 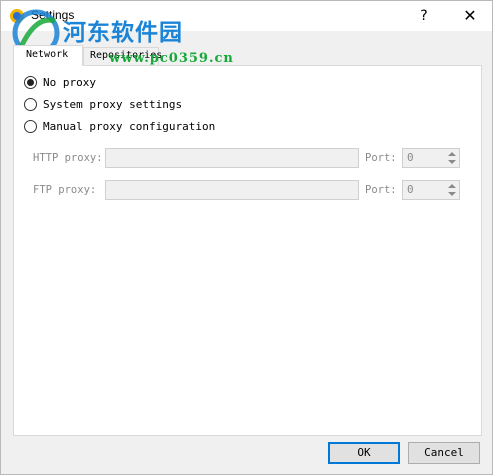 I want to click on http-proxy-label: HTTP proxy:, so click(x=68, y=158).